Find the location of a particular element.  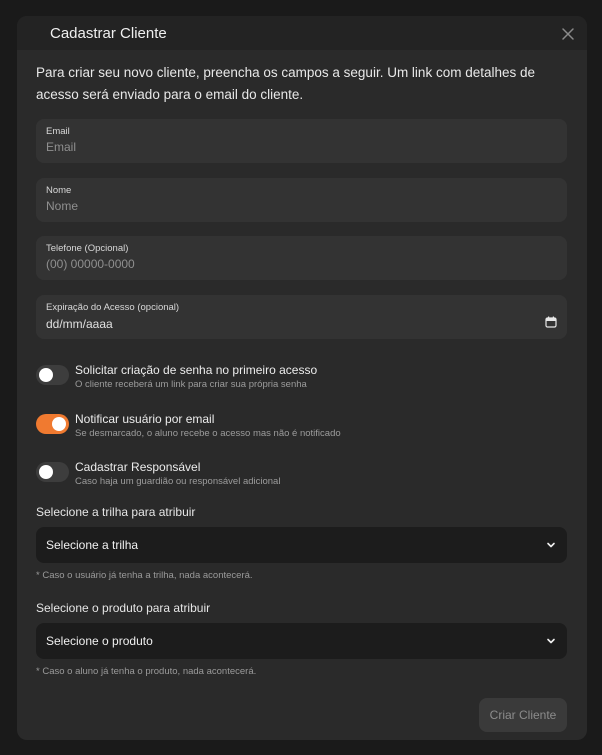

email-input is located at coordinates (286, 147).